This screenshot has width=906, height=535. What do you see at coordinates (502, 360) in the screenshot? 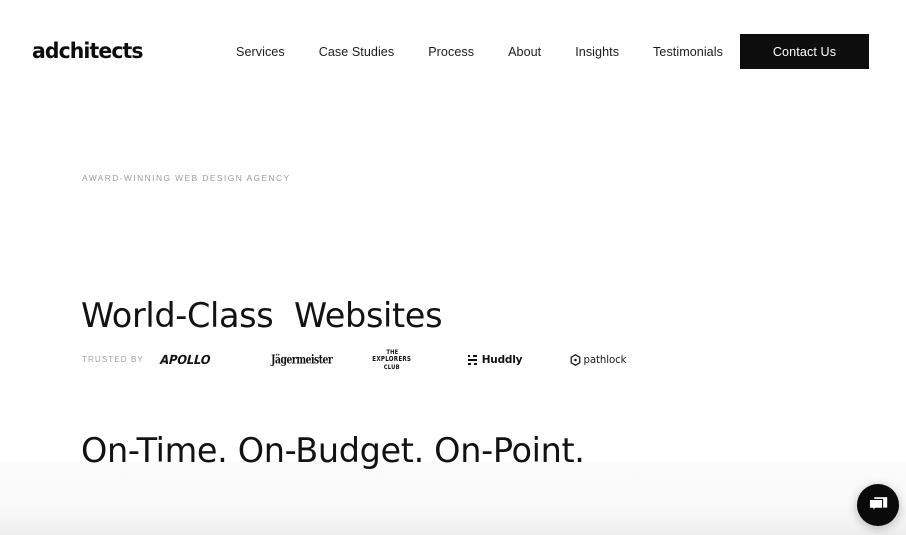
I see `huddly-wordmark-text: Huddly` at bounding box center [502, 360].